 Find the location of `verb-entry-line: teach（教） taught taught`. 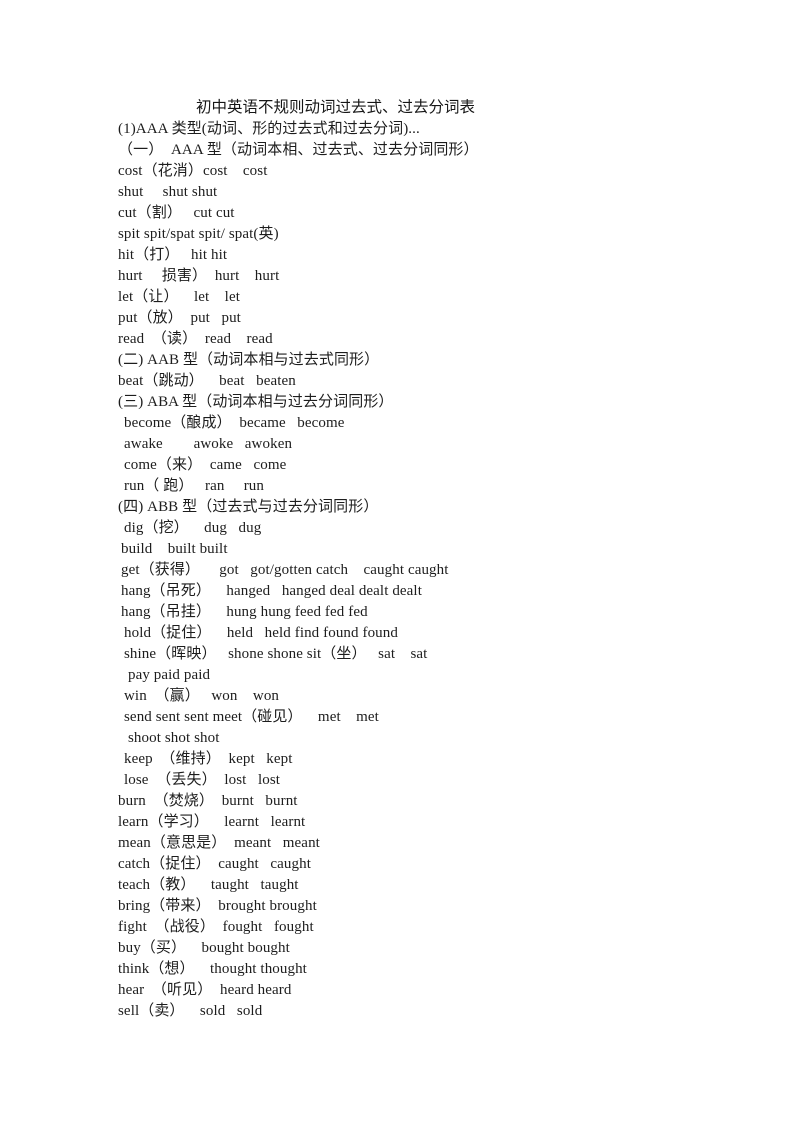

verb-entry-line: teach（教） taught taught is located at coordinates (208, 885).